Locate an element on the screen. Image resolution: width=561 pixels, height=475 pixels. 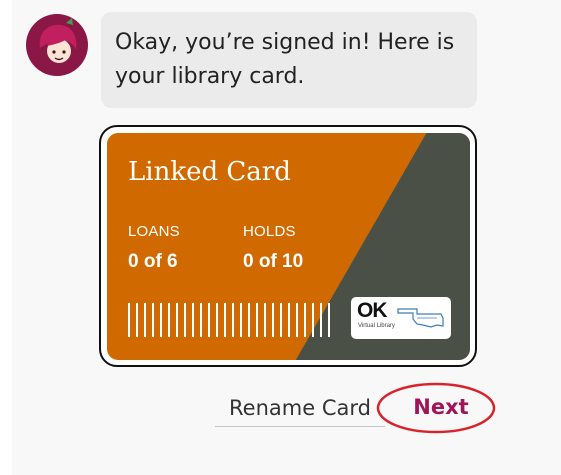
rename-card-button: Rename Card is located at coordinates (300, 408).